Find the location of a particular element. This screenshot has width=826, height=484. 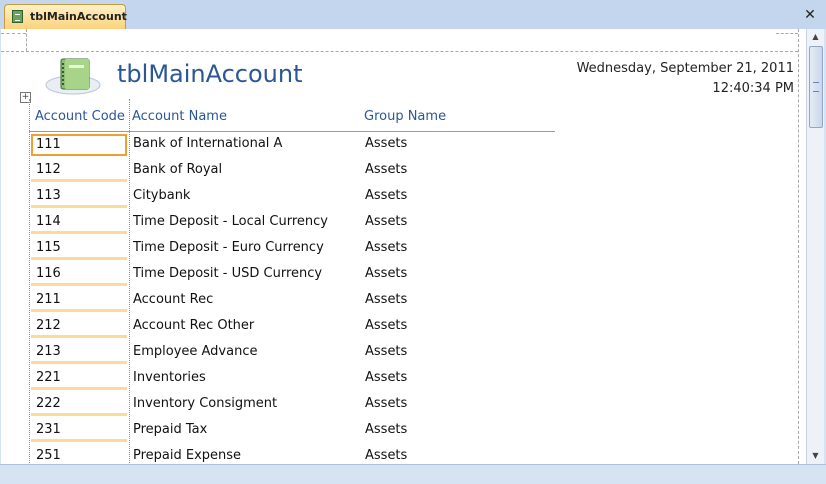

account-name-cell: Citybank is located at coordinates (161, 196).